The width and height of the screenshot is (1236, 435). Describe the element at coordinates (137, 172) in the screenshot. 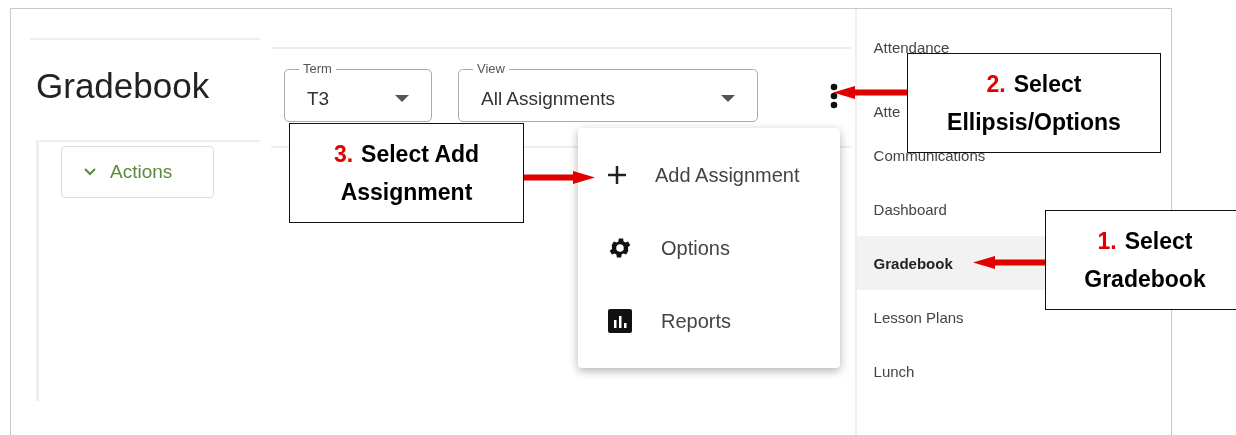

I see `actions-button: Actions` at that location.